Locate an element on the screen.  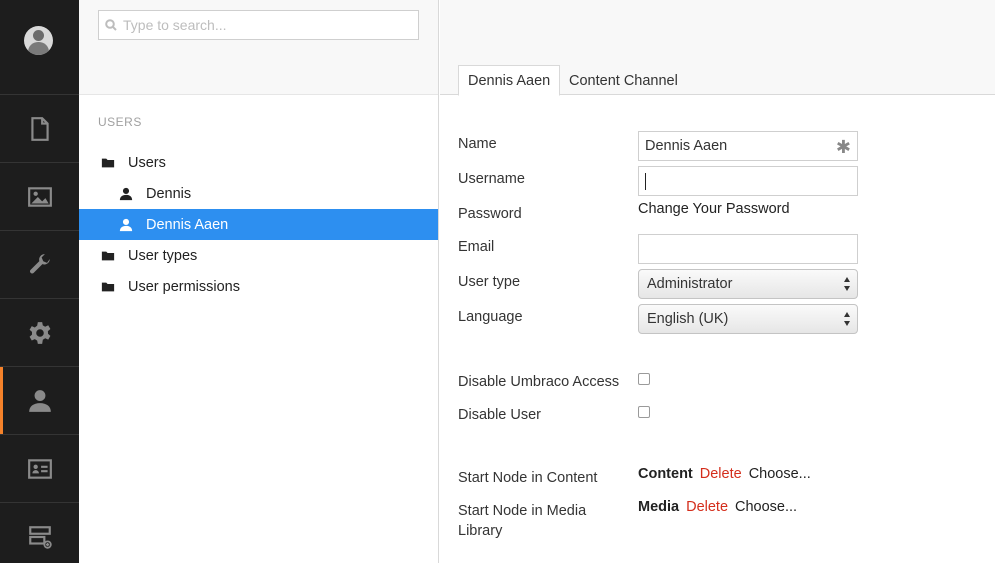
section-content is located at coordinates (39, 128).